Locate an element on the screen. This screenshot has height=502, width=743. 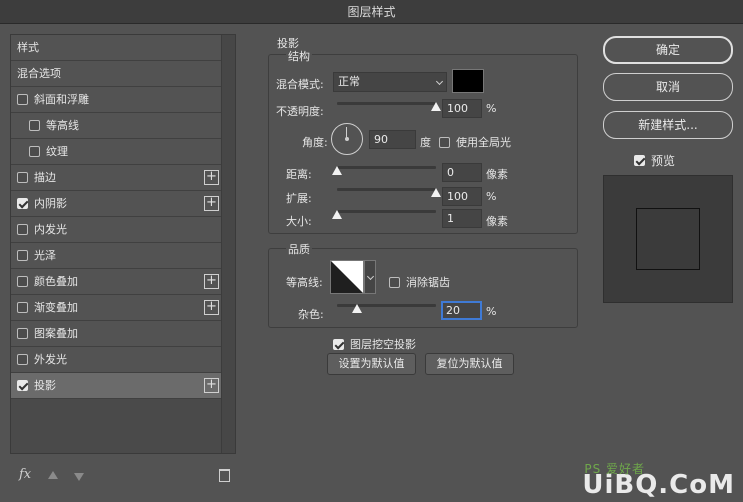
ok-button: 确定 is located at coordinates (668, 50).